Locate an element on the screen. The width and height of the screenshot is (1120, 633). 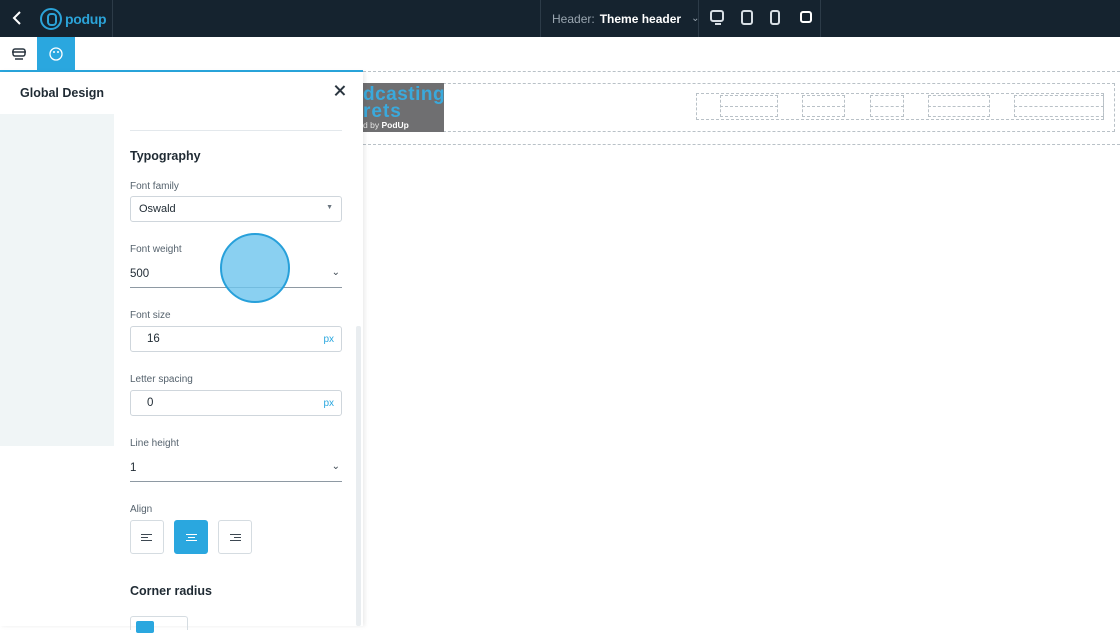
letter-spacing-unit: px is located at coordinates (328, 403).